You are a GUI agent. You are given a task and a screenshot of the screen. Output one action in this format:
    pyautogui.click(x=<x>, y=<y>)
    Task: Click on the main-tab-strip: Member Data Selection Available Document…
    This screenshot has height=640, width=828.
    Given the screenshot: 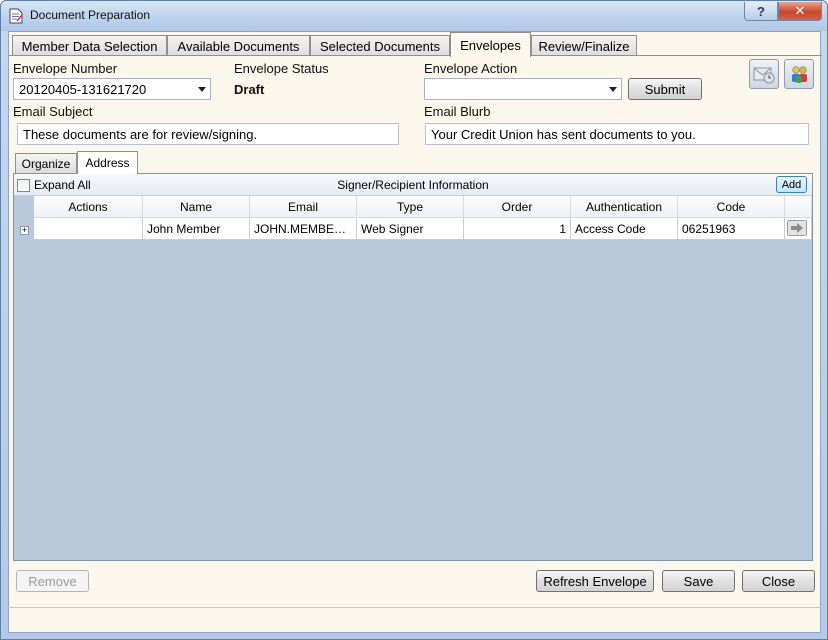 What is the action you would take?
    pyautogui.click(x=412, y=44)
    